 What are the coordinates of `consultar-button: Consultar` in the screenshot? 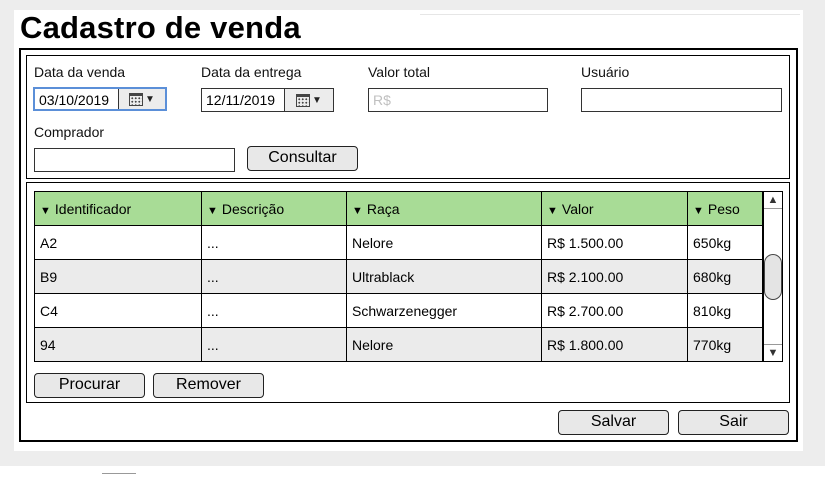 It's located at (302, 158).